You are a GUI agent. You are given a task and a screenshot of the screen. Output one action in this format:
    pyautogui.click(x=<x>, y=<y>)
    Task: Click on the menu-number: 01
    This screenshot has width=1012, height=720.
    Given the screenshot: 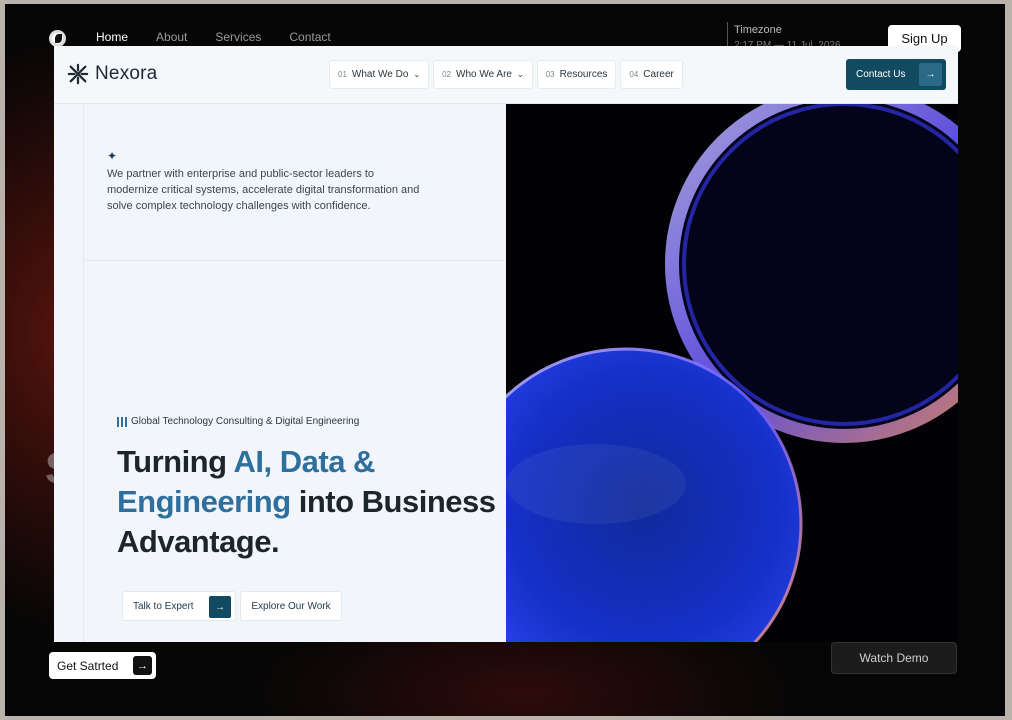 What is the action you would take?
    pyautogui.click(x=342, y=74)
    